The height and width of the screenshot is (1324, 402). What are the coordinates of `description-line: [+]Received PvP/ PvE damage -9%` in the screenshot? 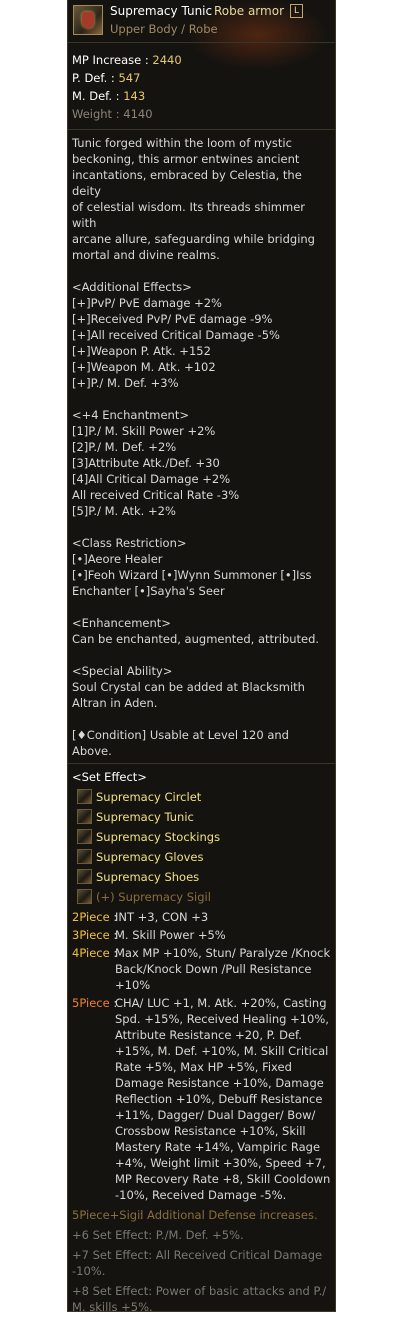 It's located at (172, 319).